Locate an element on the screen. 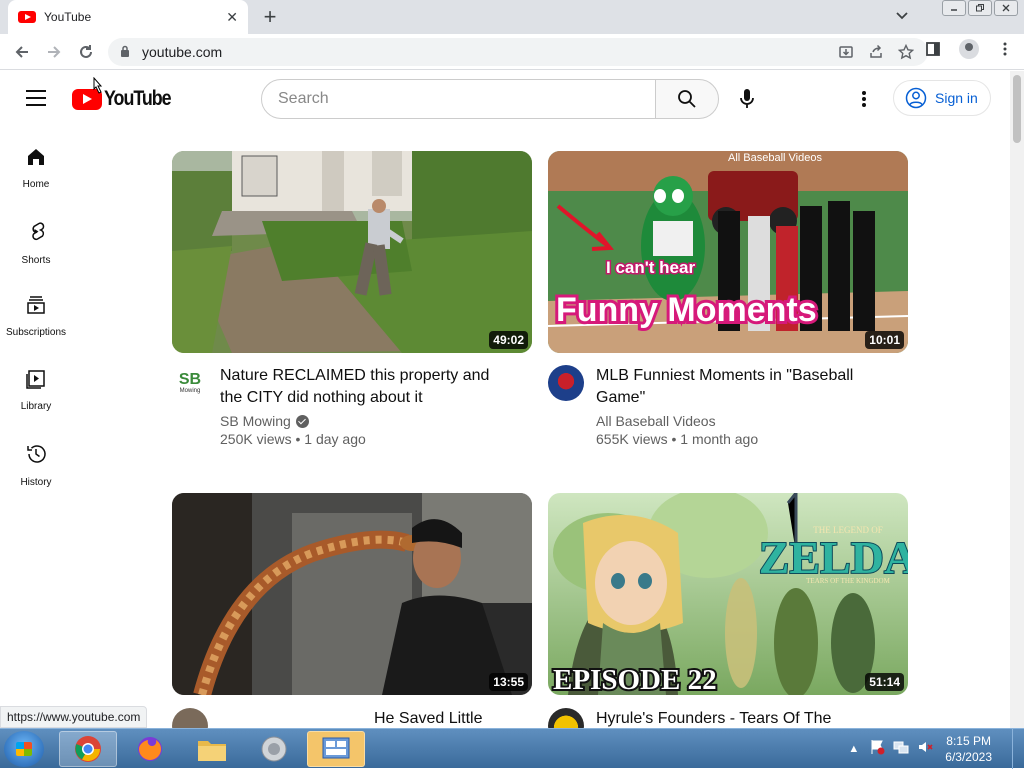 This screenshot has width=1024, height=769. sign-in-label: Sign in is located at coordinates (956, 98).